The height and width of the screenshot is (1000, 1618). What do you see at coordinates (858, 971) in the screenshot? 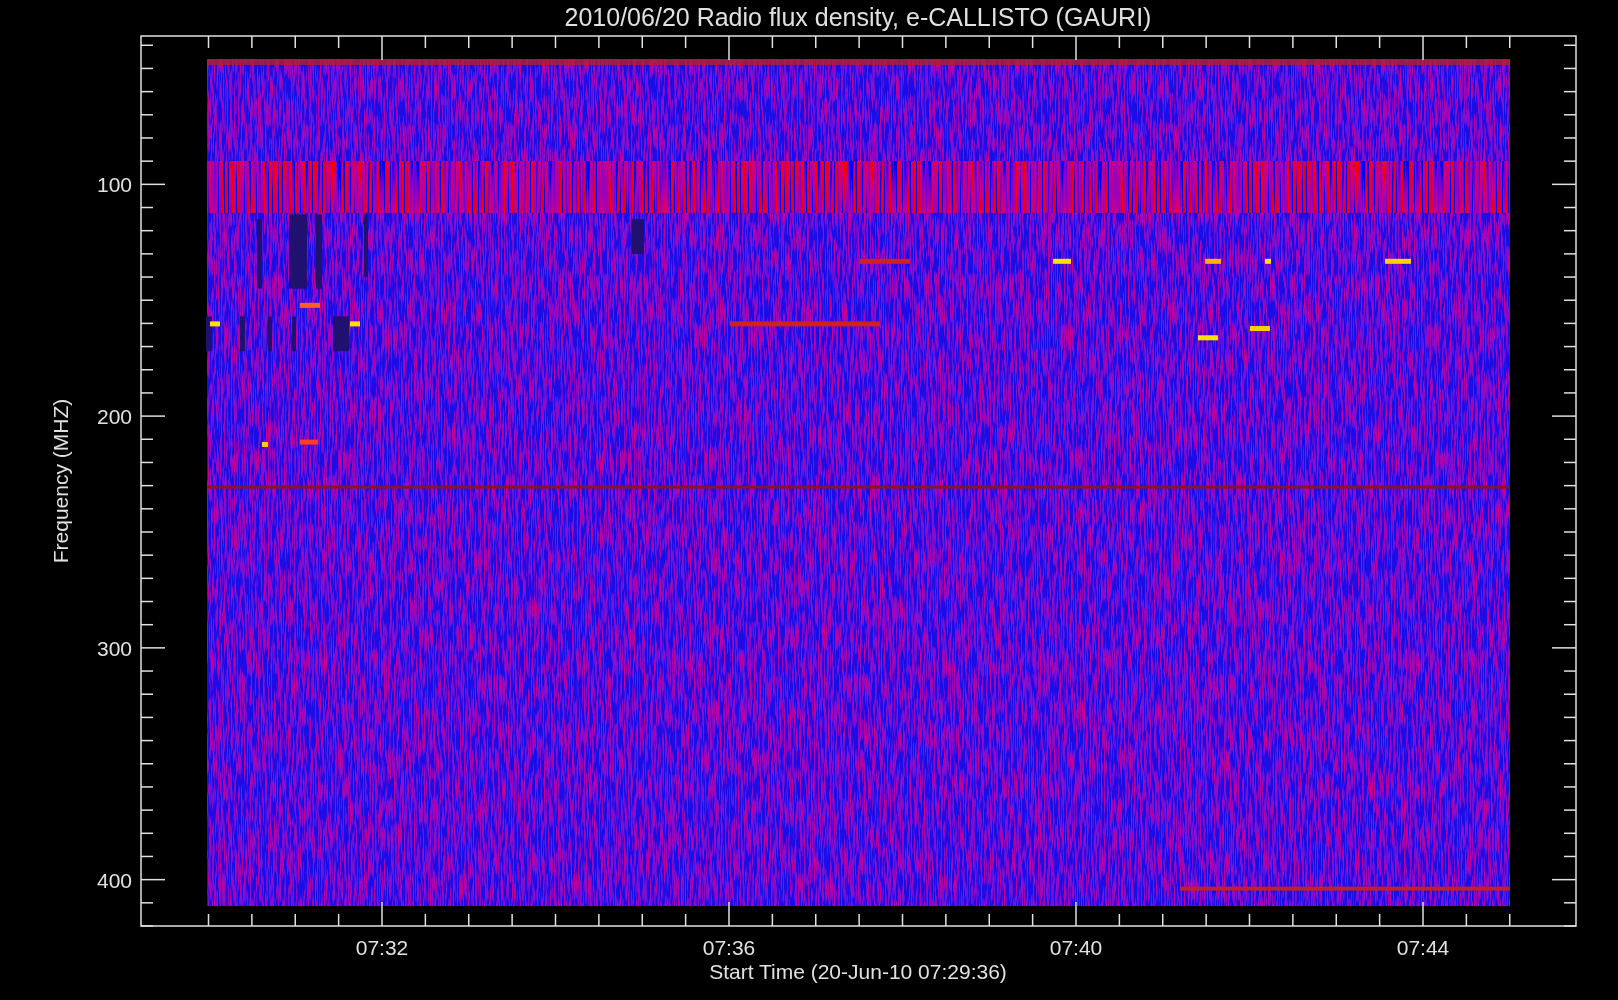
I see `x-axis-label: Start Time (20-Jun-10 07:29:36)` at bounding box center [858, 971].